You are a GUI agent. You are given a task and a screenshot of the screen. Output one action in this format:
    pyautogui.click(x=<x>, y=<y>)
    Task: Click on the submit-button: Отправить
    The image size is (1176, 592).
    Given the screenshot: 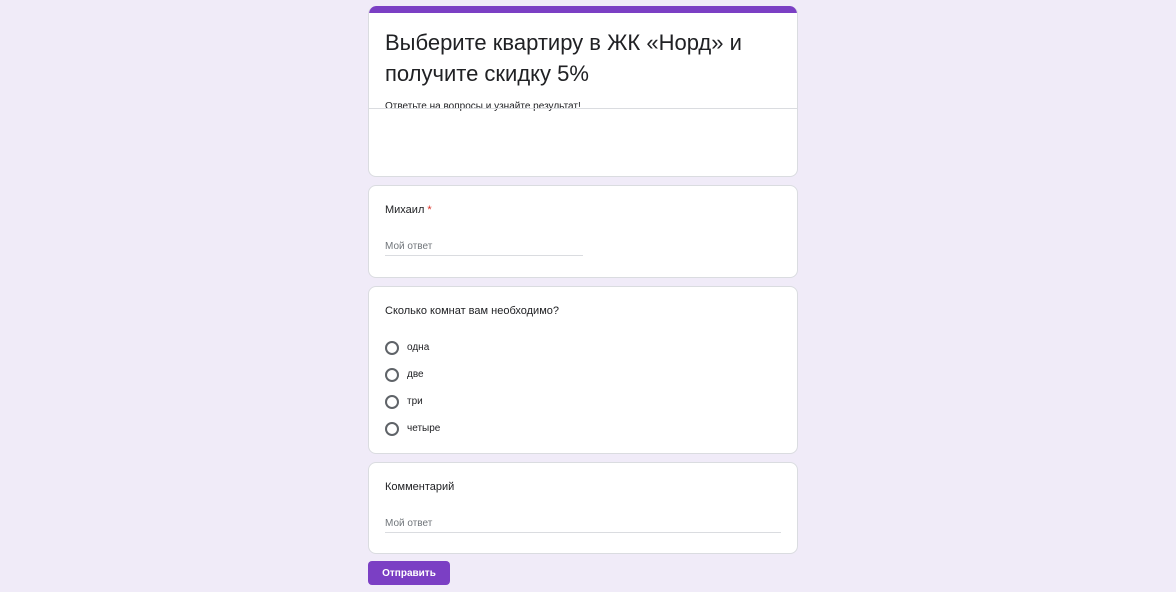 What is the action you would take?
    pyautogui.click(x=409, y=573)
    